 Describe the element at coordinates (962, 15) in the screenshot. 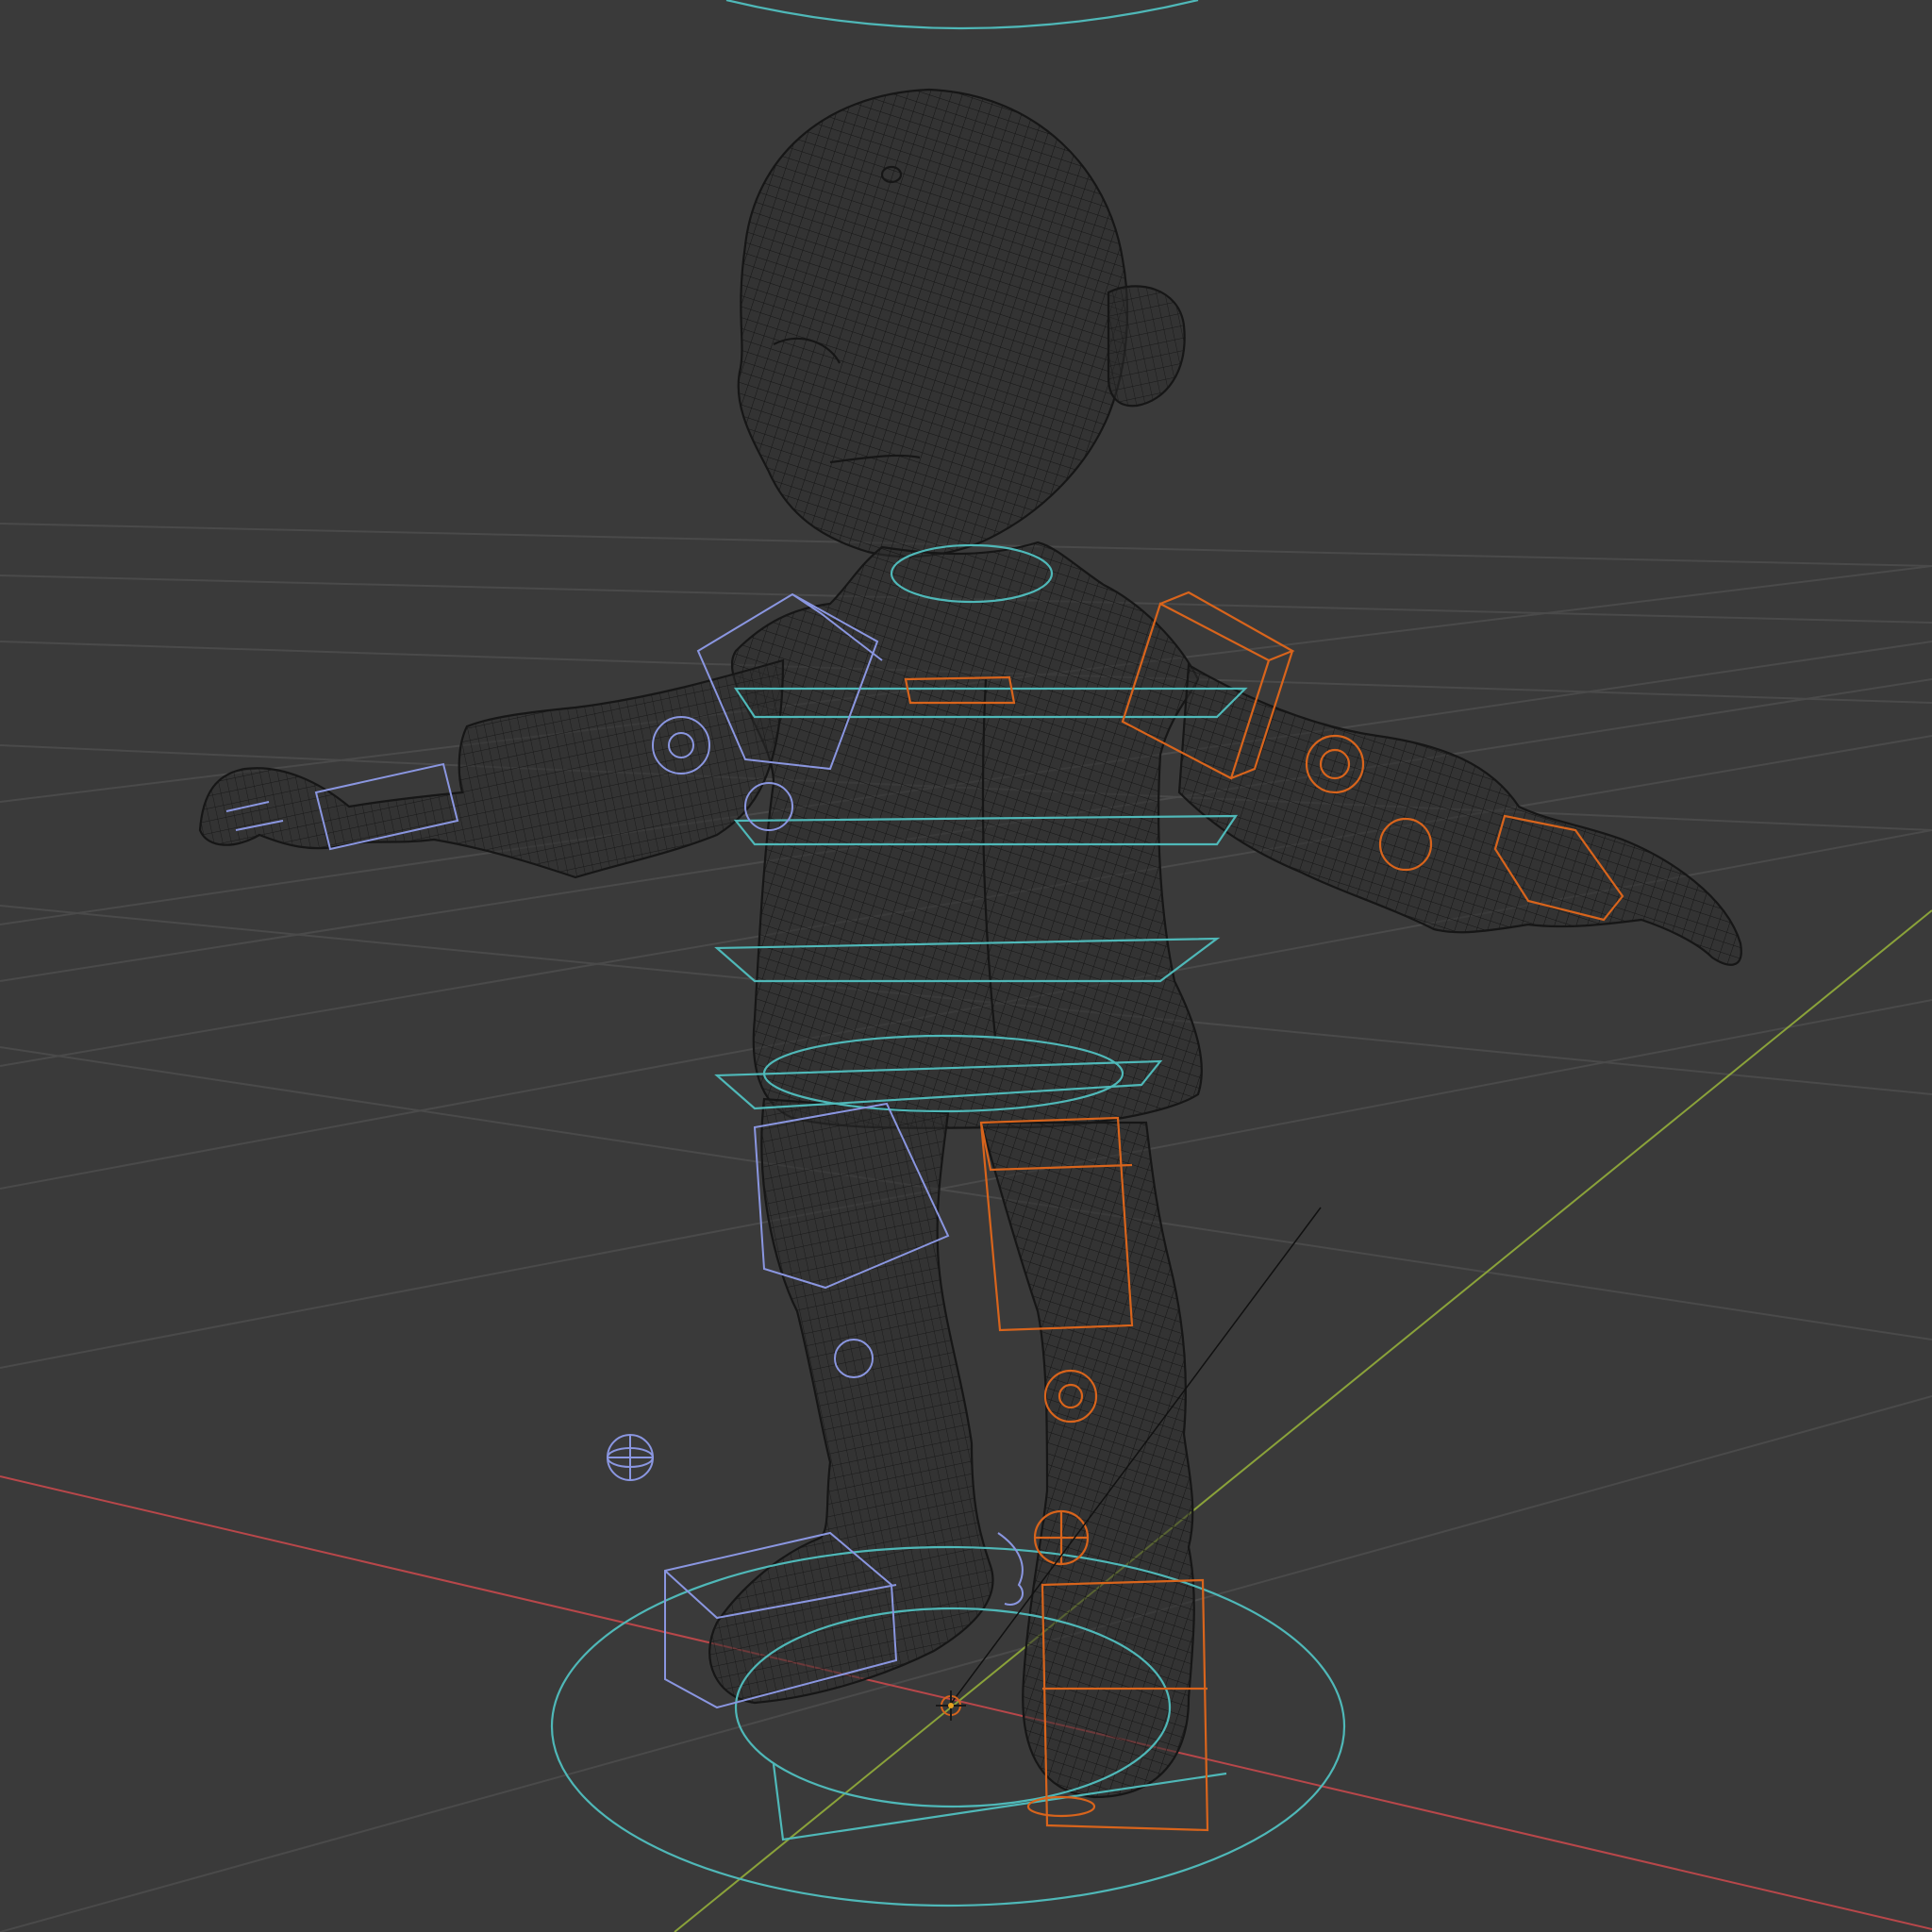

I see `top-circle-control` at that location.